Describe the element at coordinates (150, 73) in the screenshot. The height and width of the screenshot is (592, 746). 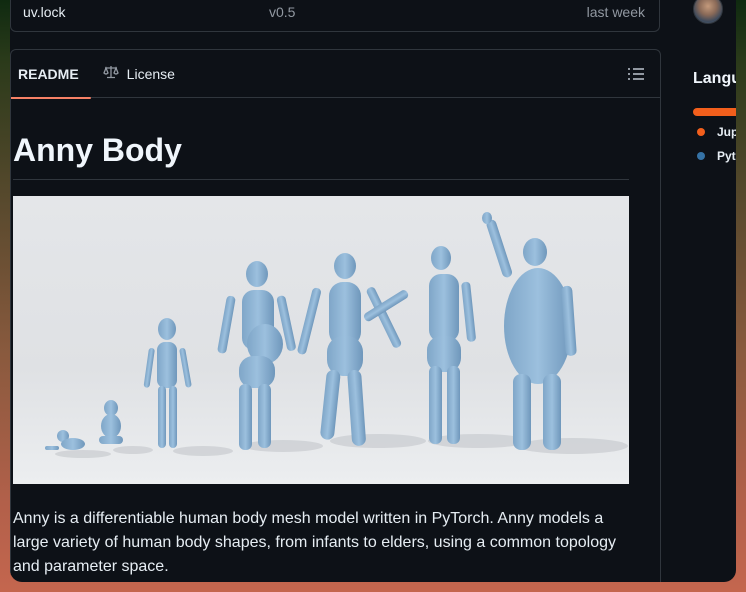
I see `tab-license-label: License` at that location.